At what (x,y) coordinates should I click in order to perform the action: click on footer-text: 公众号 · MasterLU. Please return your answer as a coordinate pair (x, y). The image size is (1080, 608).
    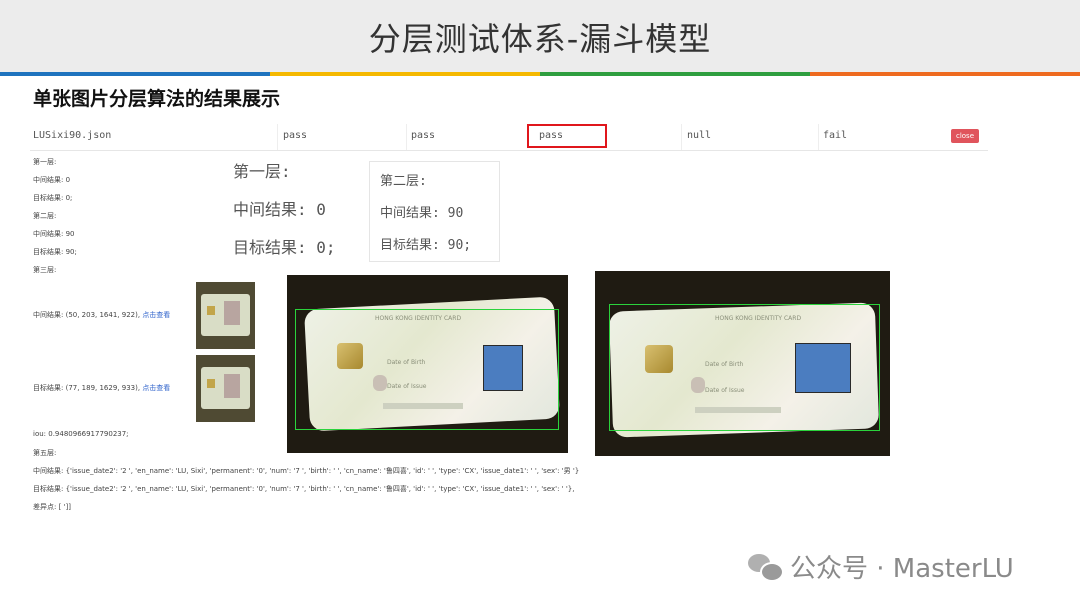
    Looking at the image, I should click on (902, 569).